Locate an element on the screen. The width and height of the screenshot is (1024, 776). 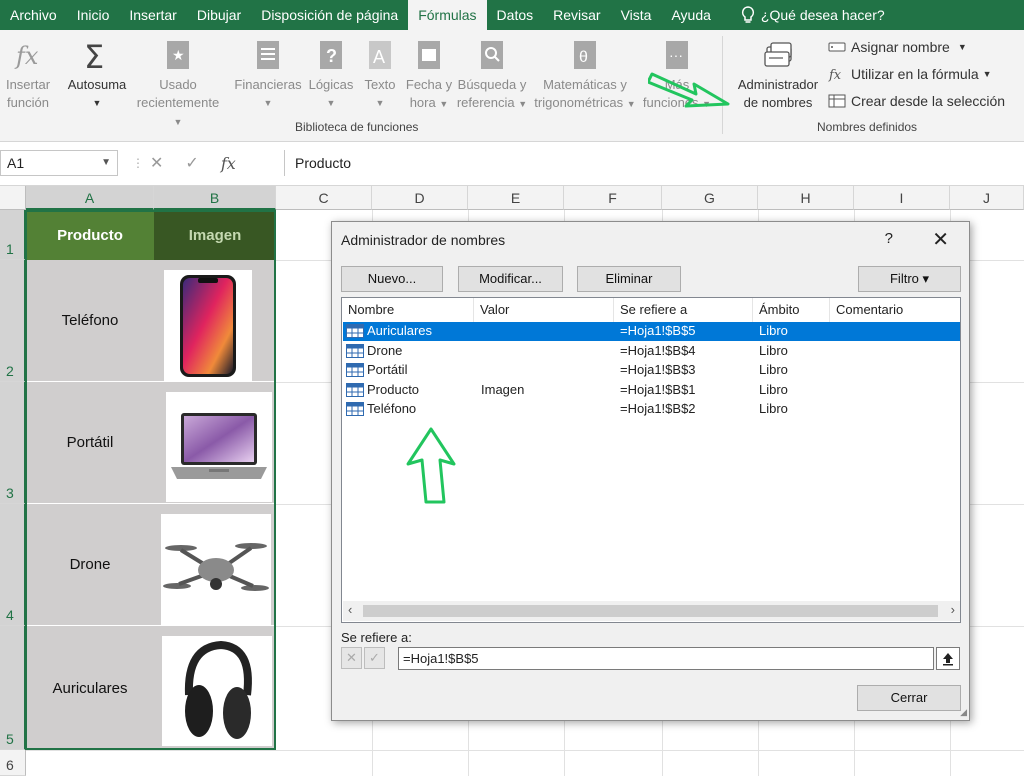
text-button: A Texto ▼ is located at coordinates (380, 75).